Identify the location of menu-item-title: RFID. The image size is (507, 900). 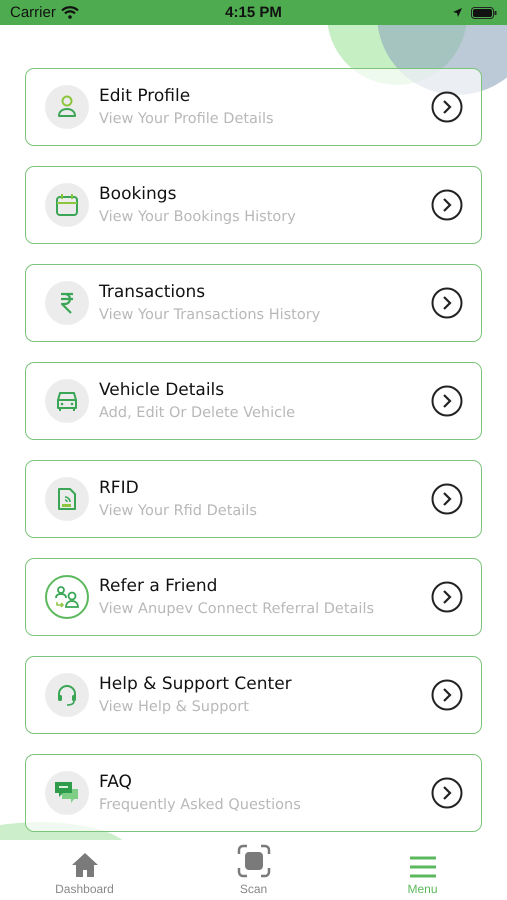
(119, 488).